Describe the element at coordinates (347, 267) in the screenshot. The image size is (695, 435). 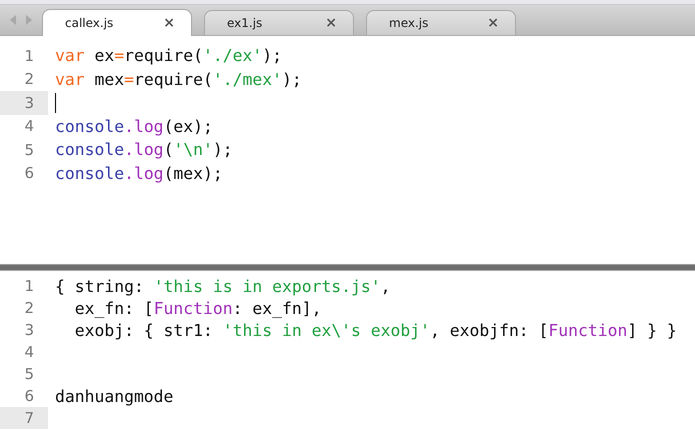
I see `panel-splitter` at that location.